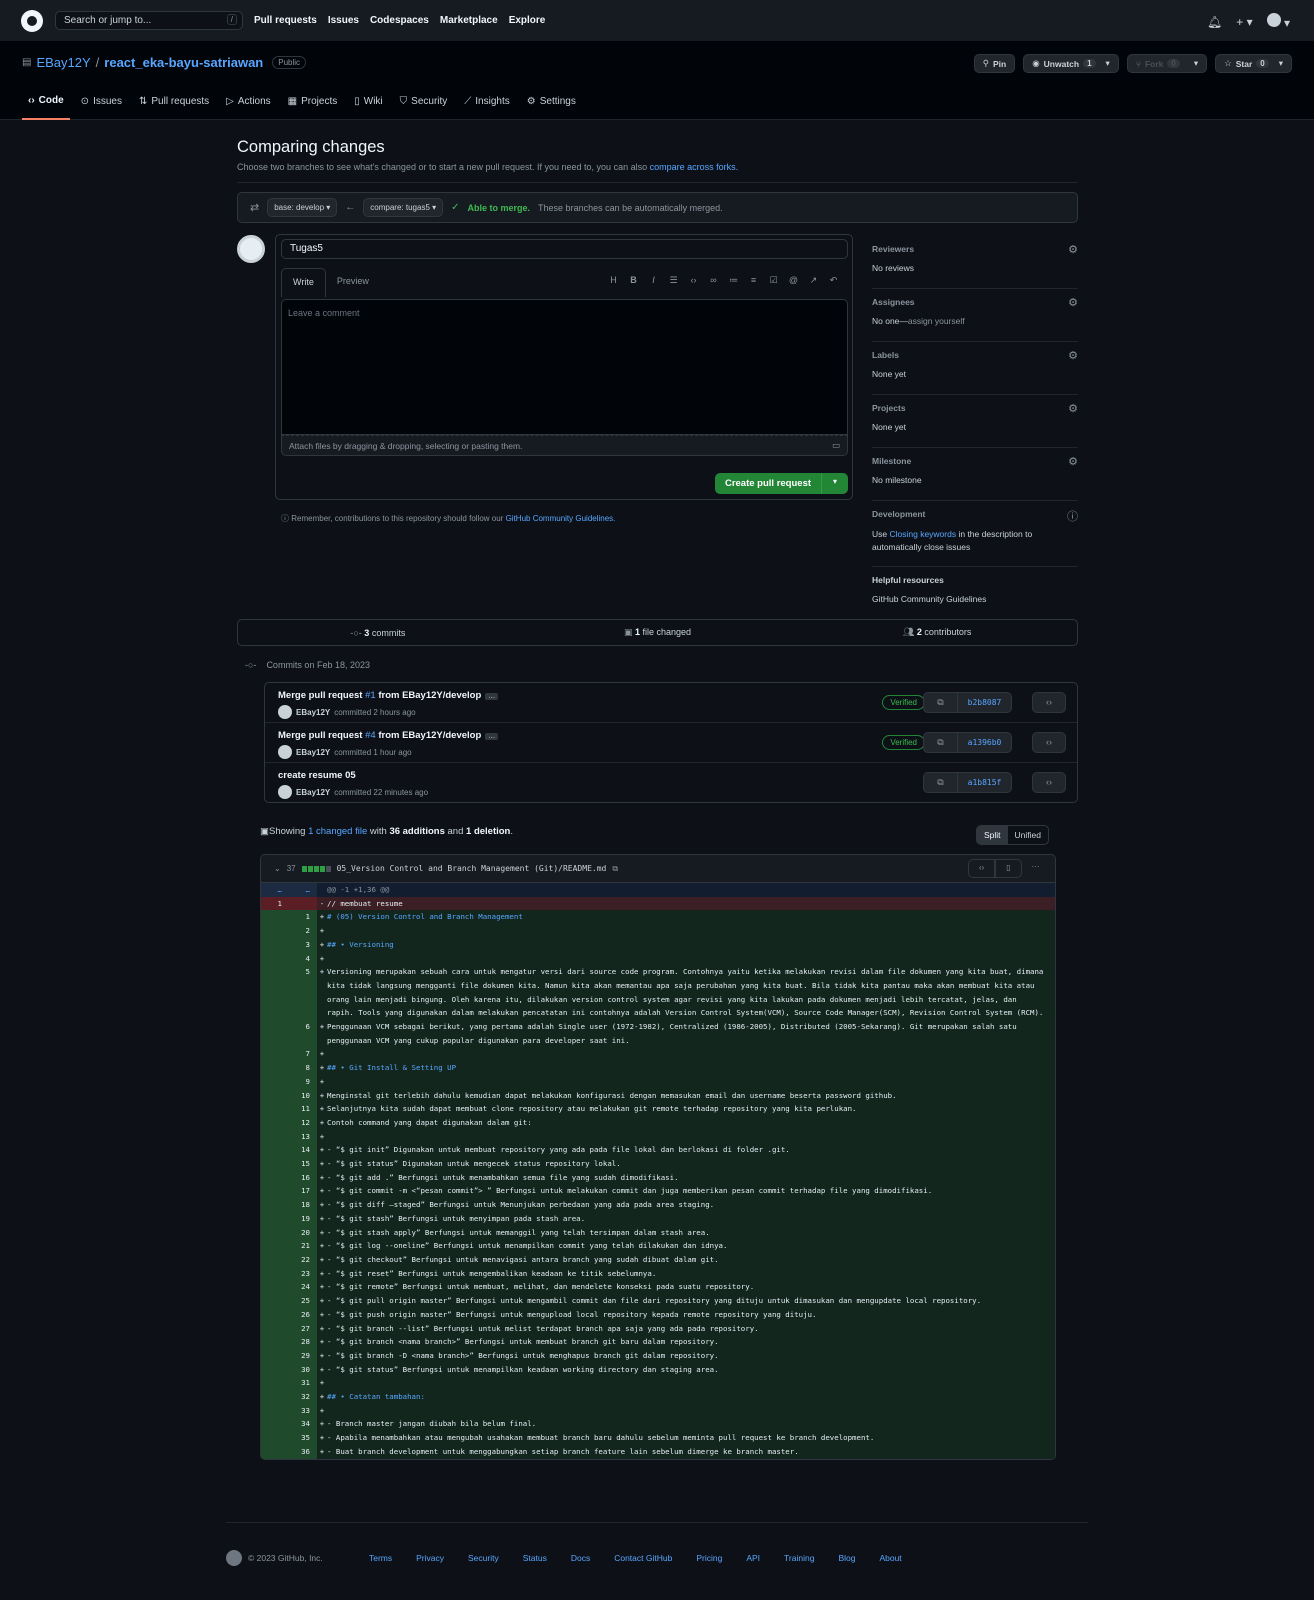 The width and height of the screenshot is (1314, 1600). Describe the element at coordinates (527, 20) in the screenshot. I see `nav-explore: Explore` at that location.